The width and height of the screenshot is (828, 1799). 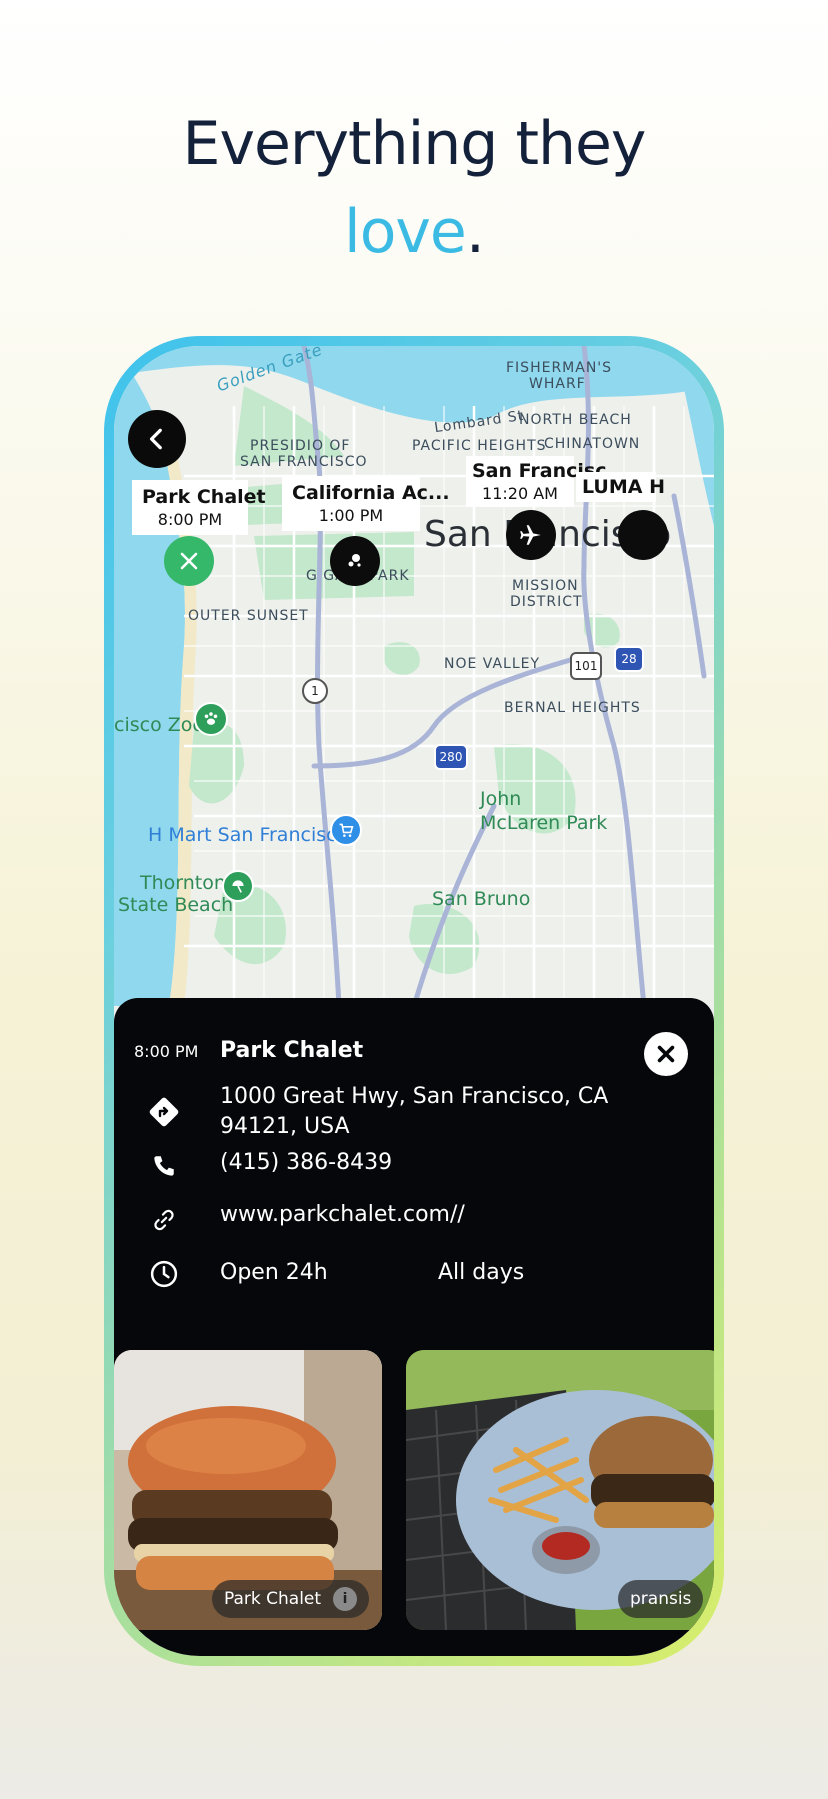 What do you see at coordinates (544, 823) in the screenshot?
I see `map-label-mclaren-park: McLaren Park` at bounding box center [544, 823].